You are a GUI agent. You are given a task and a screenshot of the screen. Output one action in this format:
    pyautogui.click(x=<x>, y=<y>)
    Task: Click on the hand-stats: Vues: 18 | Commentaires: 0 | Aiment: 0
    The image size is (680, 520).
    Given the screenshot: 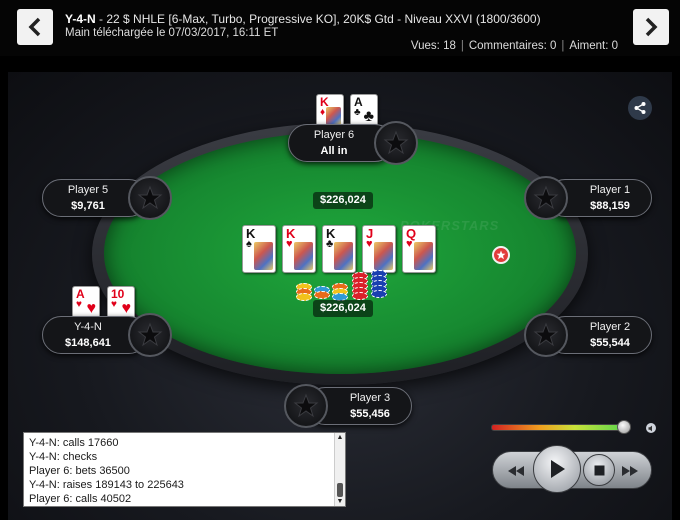 What is the action you would take?
    pyautogui.click(x=514, y=46)
    